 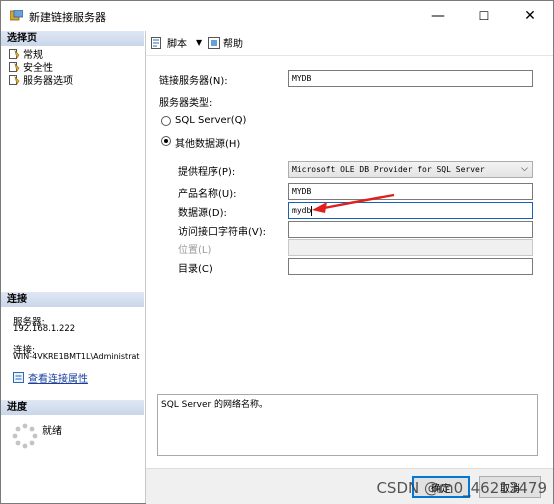 What do you see at coordinates (186, 103) in the screenshot?
I see `server-type-label: 服务器类型:` at bounding box center [186, 103].